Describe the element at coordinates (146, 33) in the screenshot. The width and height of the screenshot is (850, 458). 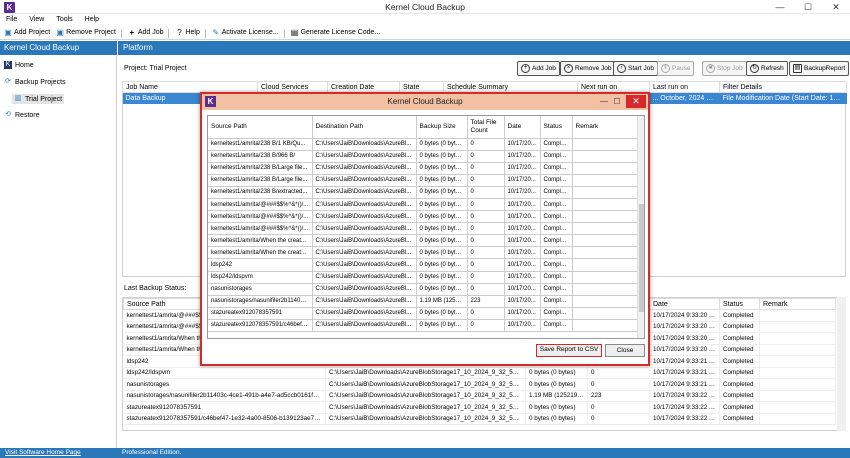
I see `add-job-toolbar-button: + Add Job` at that location.